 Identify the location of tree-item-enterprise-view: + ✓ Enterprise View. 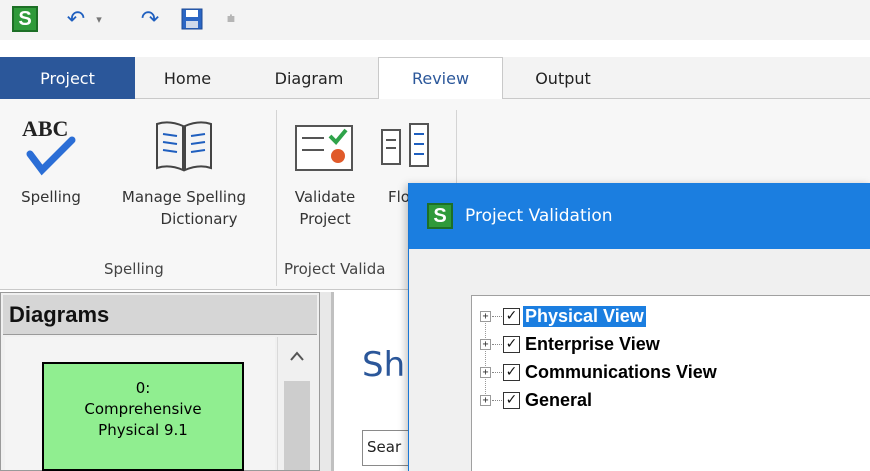
(571, 344).